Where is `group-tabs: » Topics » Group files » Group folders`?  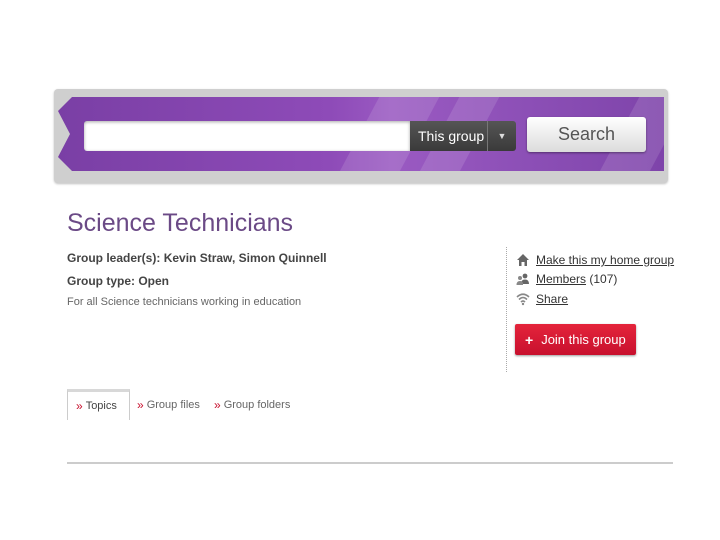 group-tabs: » Topics » Group files » Group folders is located at coordinates (370, 405).